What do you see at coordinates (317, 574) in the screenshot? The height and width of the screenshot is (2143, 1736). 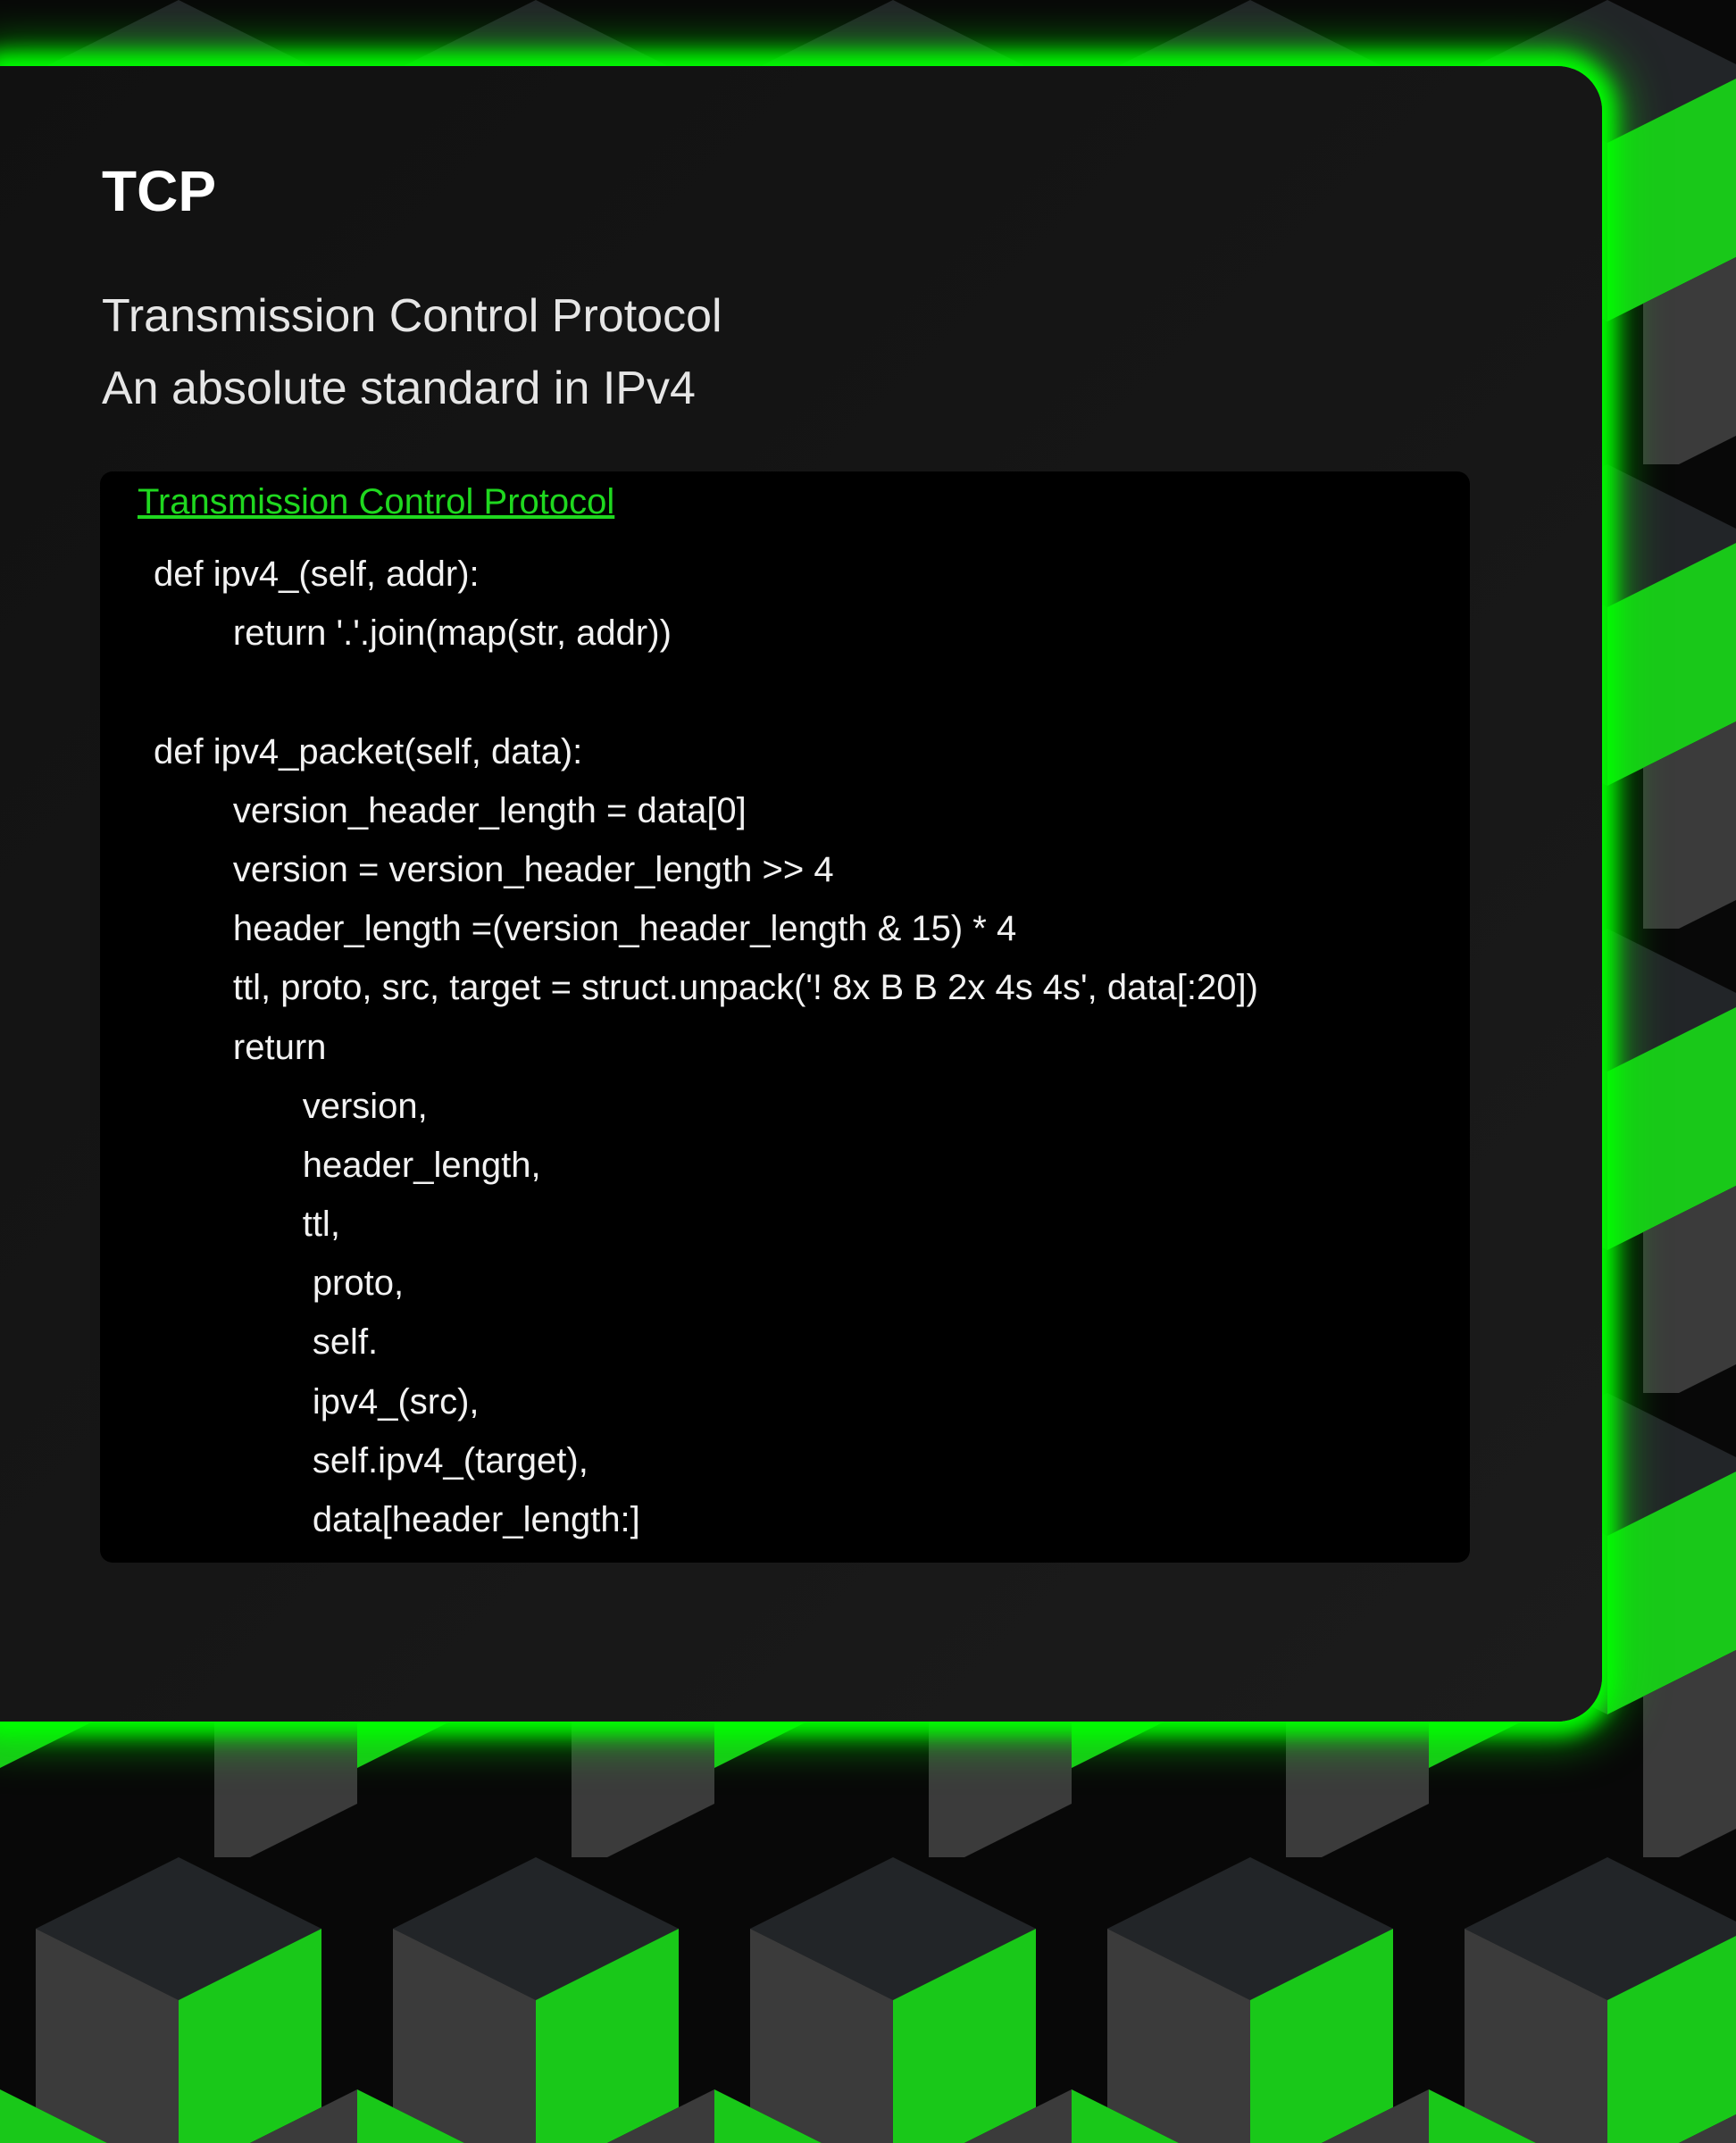 I see `code-line: def ipv4_(self, addr):` at bounding box center [317, 574].